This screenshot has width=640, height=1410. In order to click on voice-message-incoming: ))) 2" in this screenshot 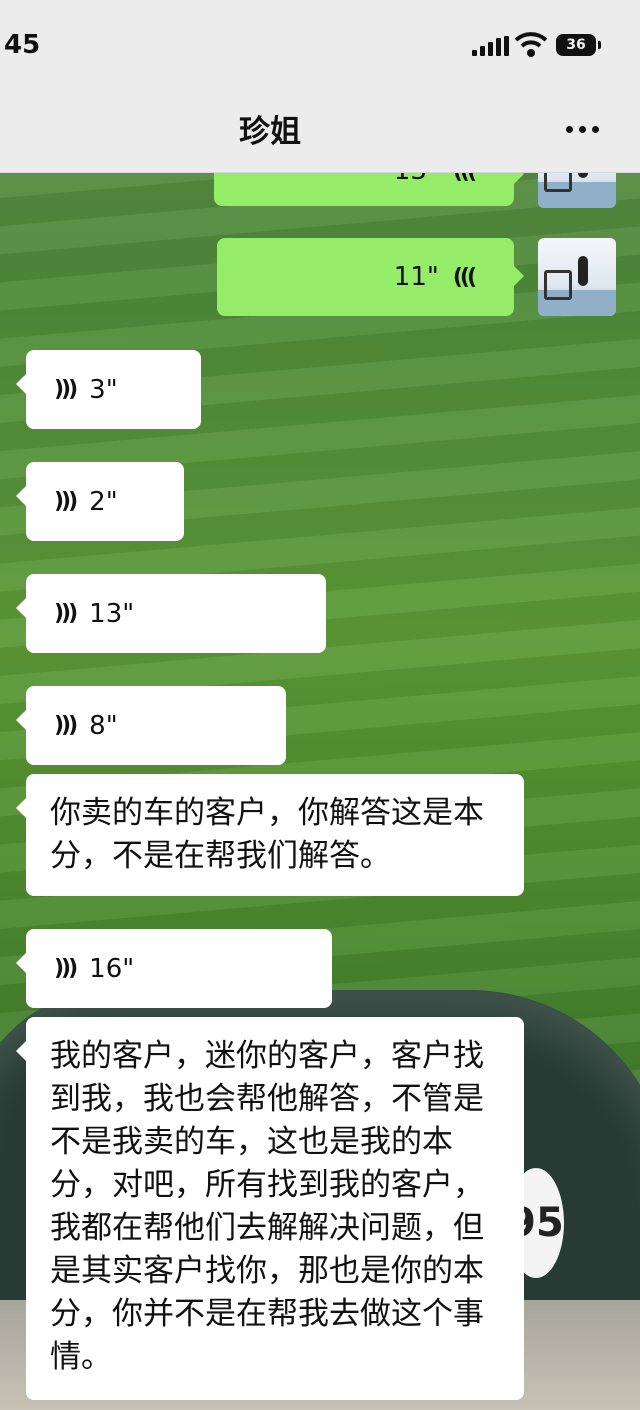, I will do `click(100, 501)`.